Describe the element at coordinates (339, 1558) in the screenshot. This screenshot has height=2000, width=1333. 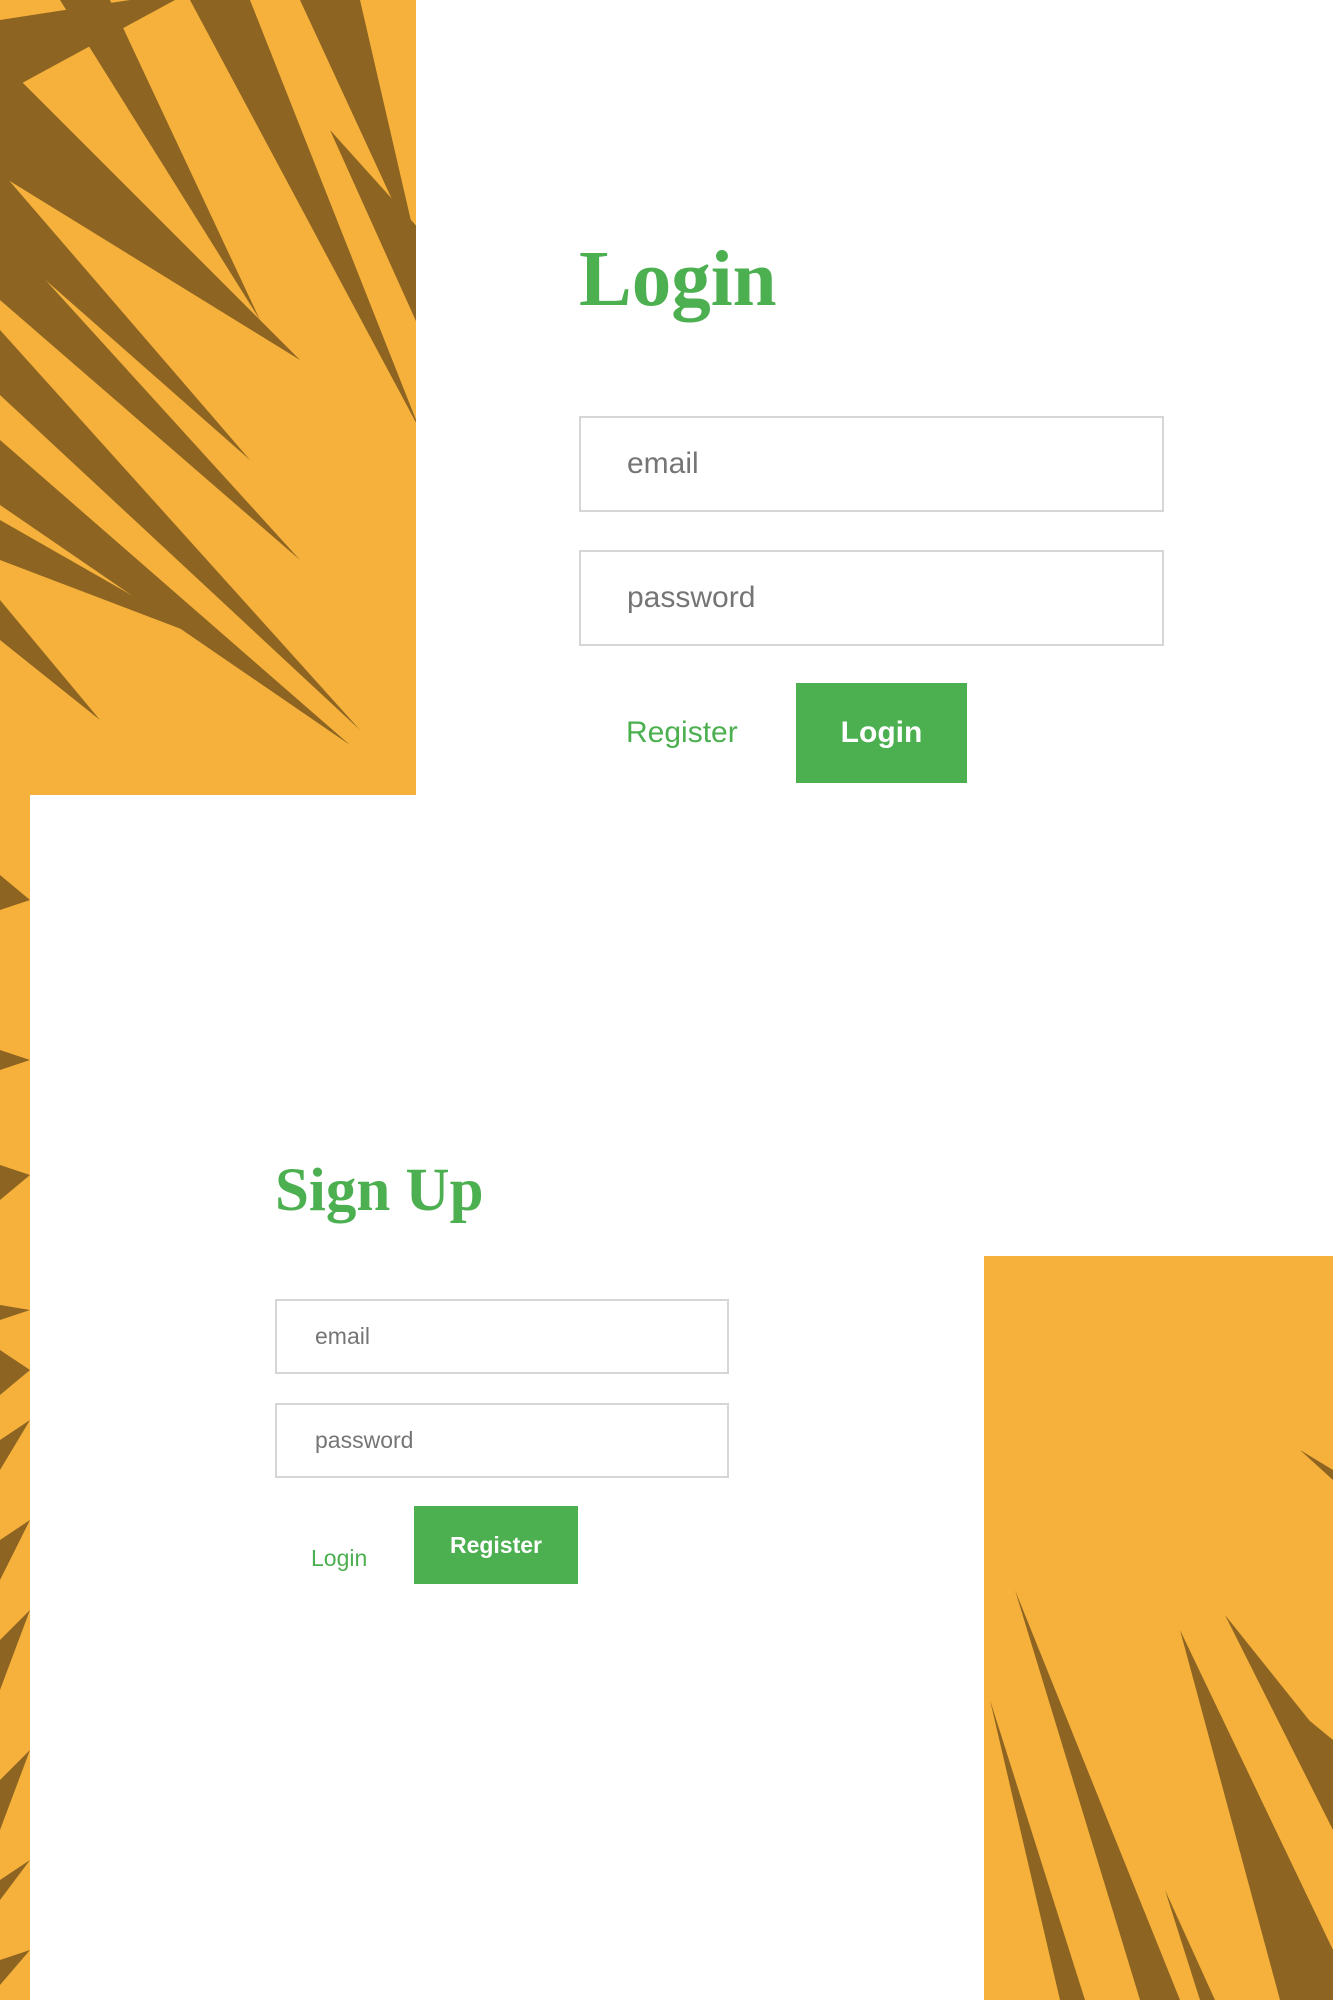
I see `login-link: Login` at that location.